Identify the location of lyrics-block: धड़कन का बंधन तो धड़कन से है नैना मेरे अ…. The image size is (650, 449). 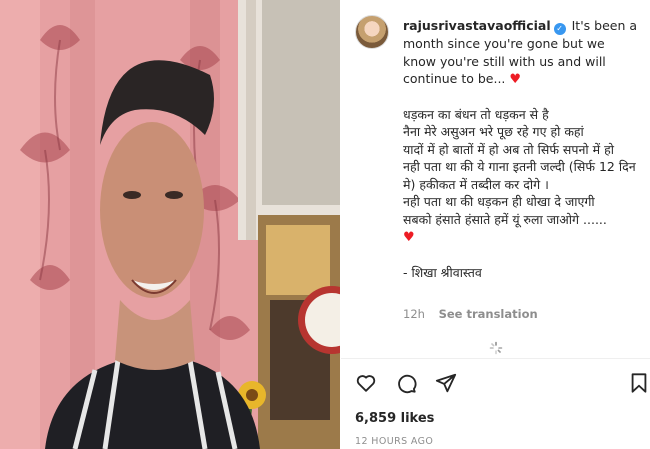
(522, 176).